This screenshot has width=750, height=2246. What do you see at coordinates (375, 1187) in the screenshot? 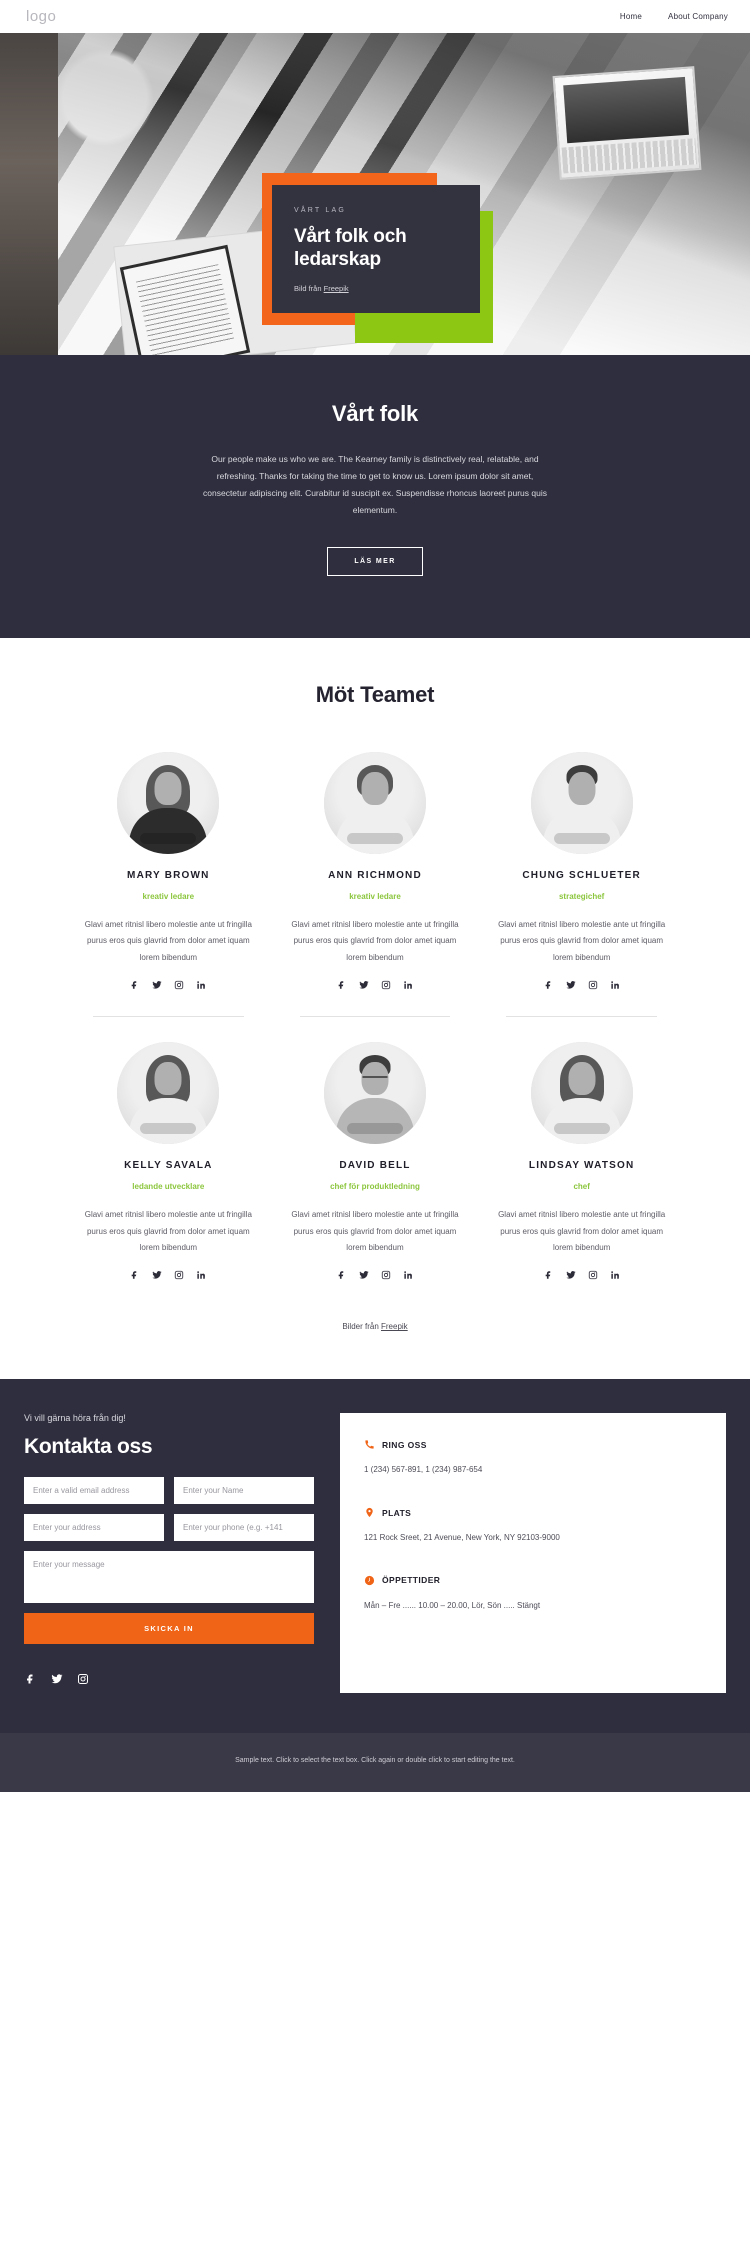
I see `member-role: chef för produktledning` at bounding box center [375, 1187].